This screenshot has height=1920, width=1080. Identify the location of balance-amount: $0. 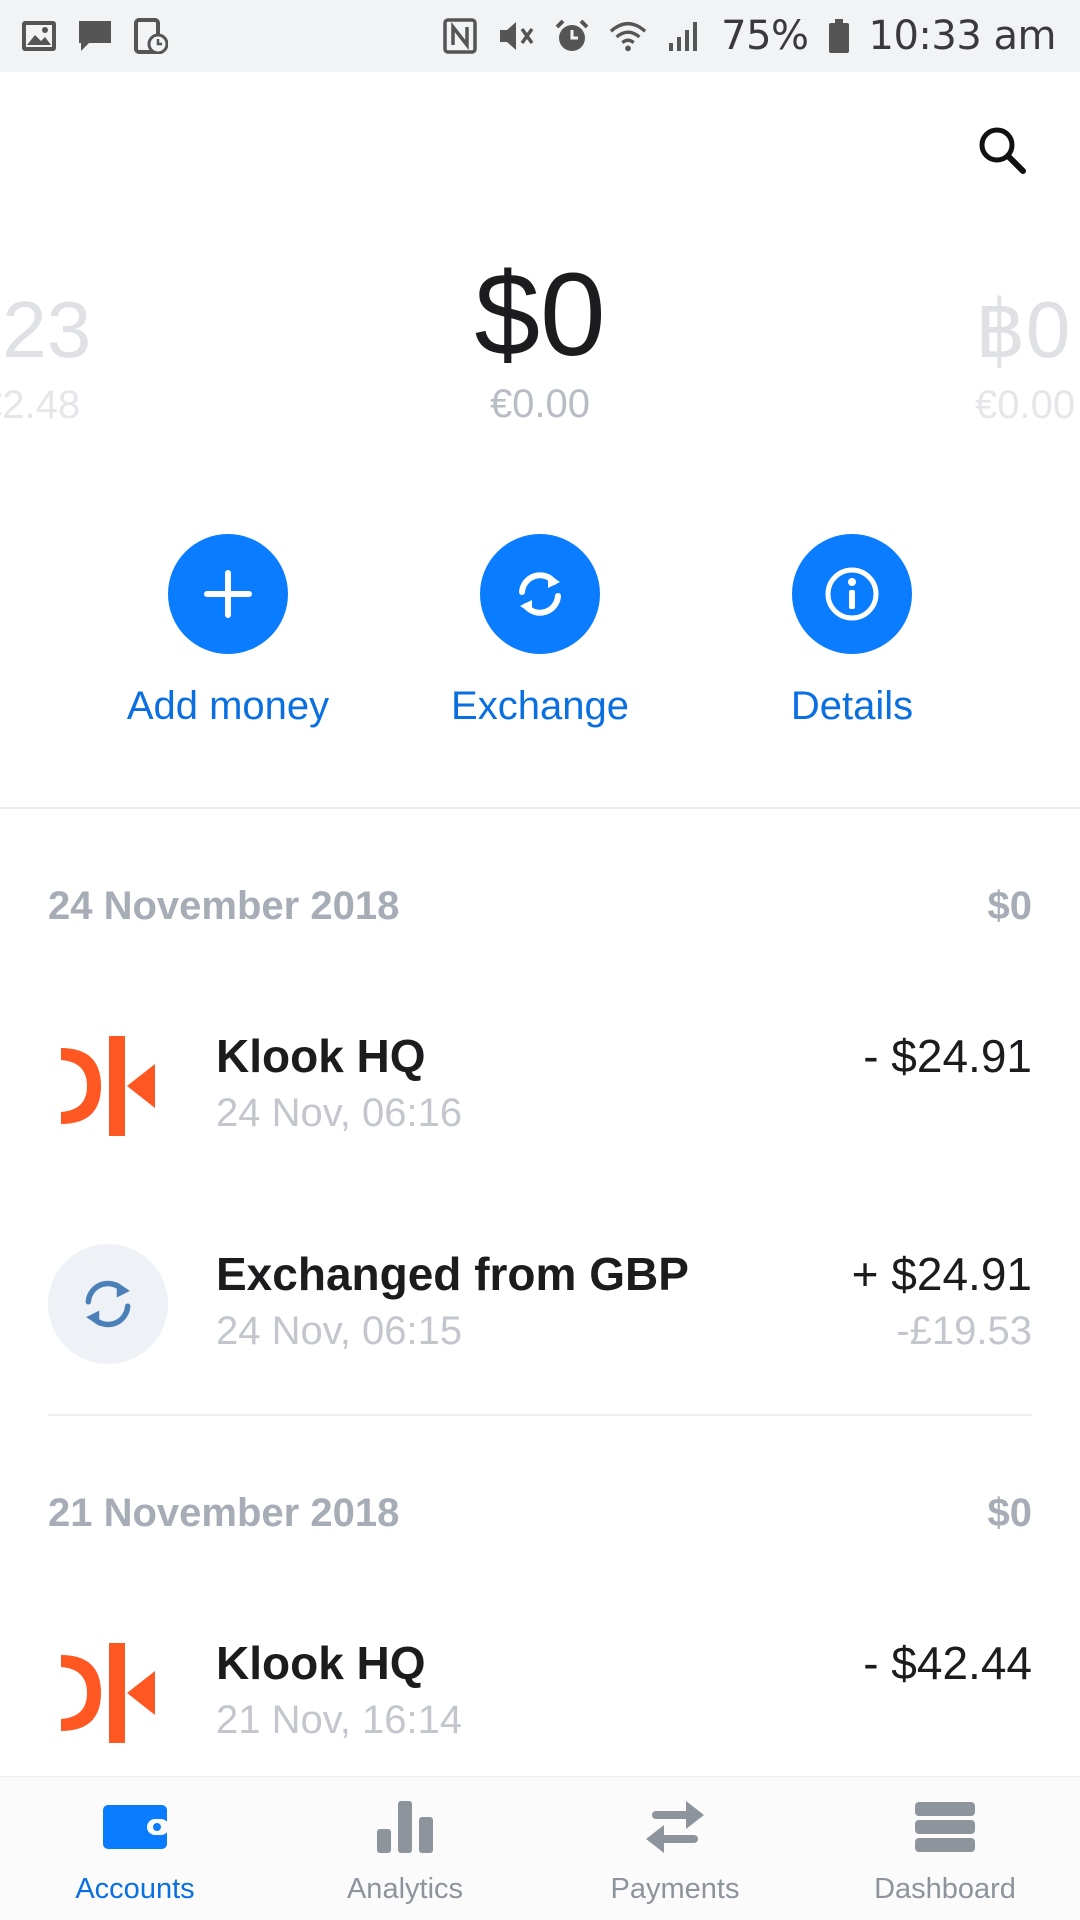
(540, 315).